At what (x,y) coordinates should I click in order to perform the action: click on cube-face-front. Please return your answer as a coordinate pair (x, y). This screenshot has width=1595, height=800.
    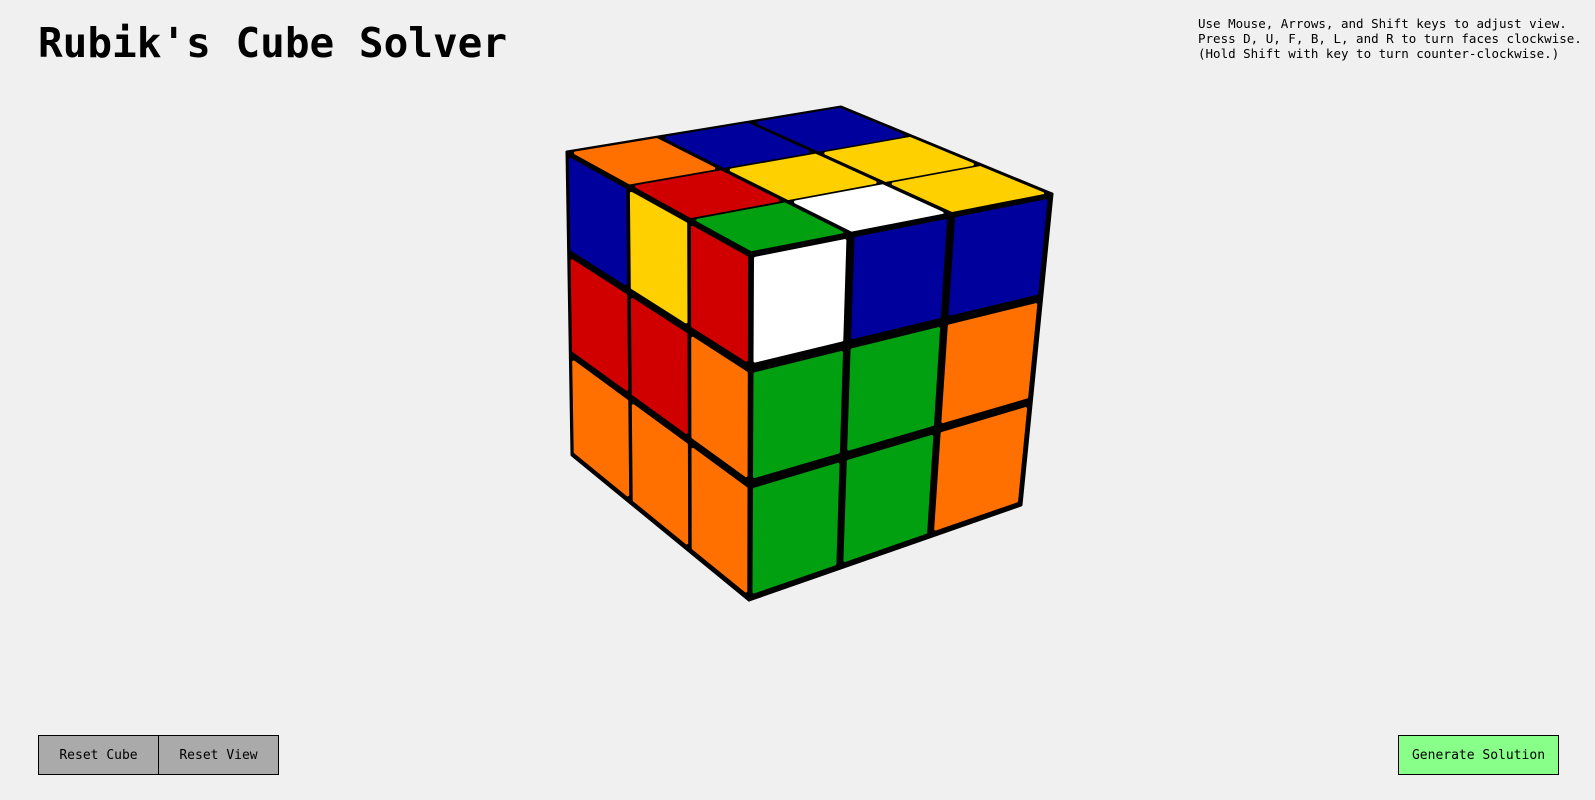
    Looking at the image, I should click on (900, 397).